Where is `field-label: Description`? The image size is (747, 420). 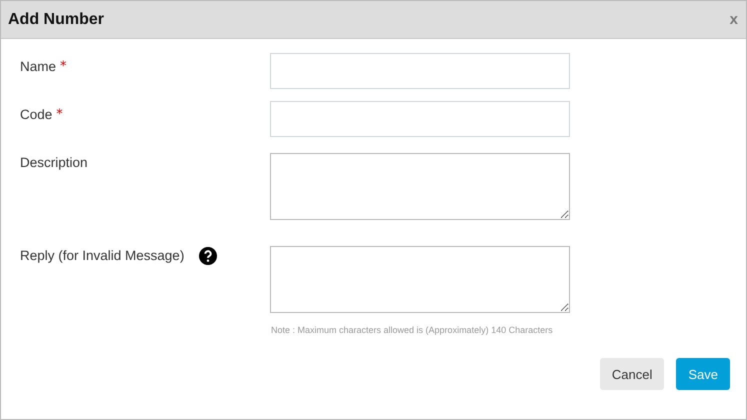 field-label: Description is located at coordinates (54, 162).